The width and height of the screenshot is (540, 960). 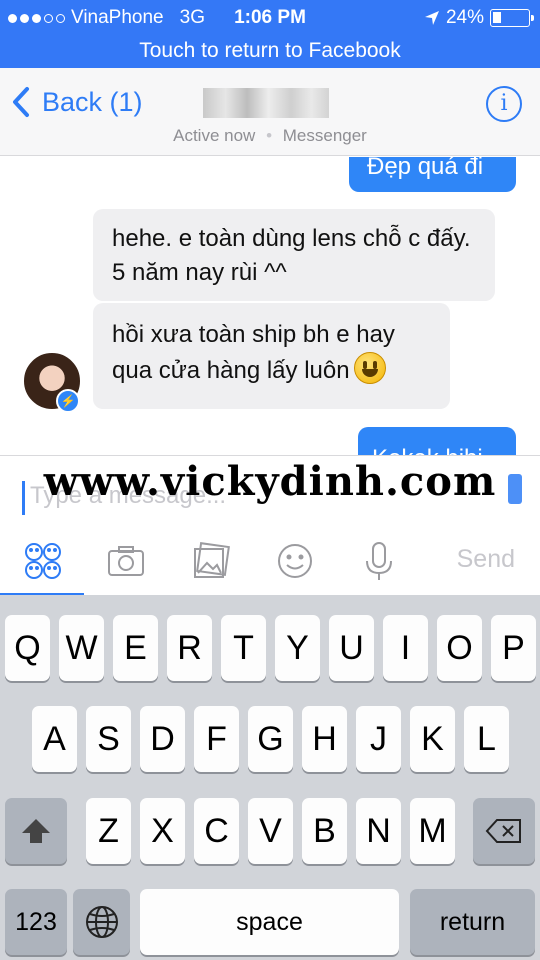 I want to click on active-status: Active now, so click(x=214, y=135).